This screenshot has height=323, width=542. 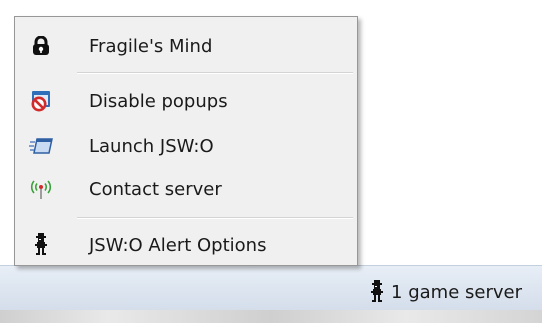 What do you see at coordinates (158, 101) in the screenshot?
I see `menu-item-label: Disable popups` at bounding box center [158, 101].